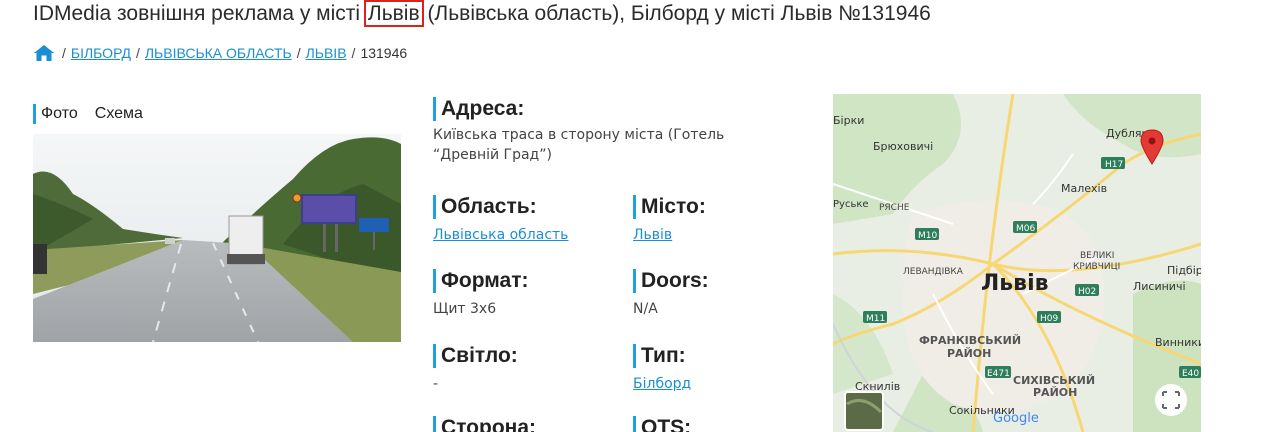  Describe the element at coordinates (1055, 392) in the screenshot. I see `map-label-sykhivskyi-raion: РАЙОН` at that location.